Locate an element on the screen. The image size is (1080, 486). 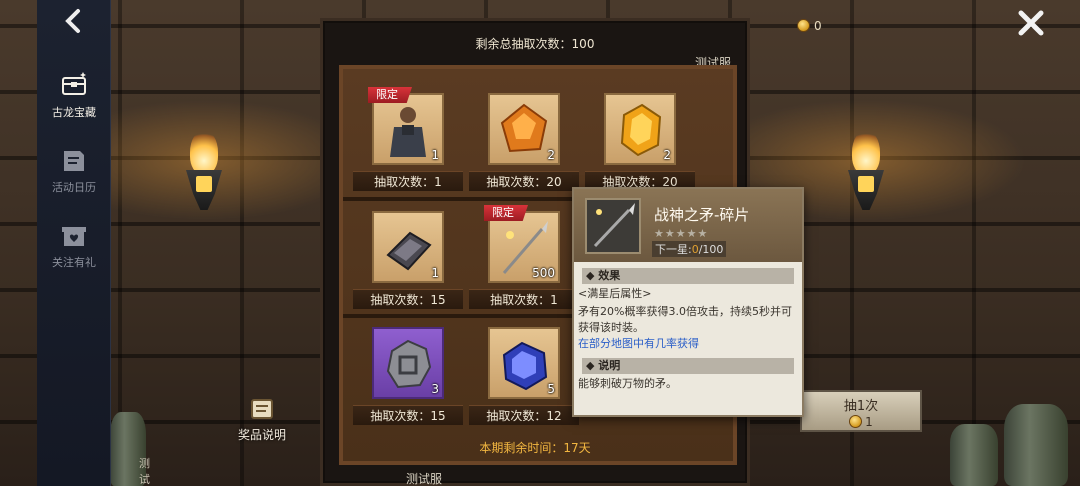
iron-ingot-icon is located at coordinates (409, 251).